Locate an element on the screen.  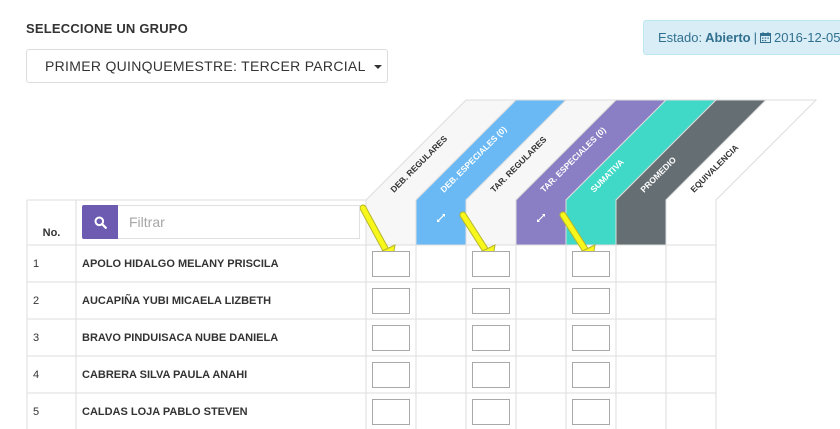
student-name: APOLO HIDALGO MELANY PRISCILA is located at coordinates (180, 264).